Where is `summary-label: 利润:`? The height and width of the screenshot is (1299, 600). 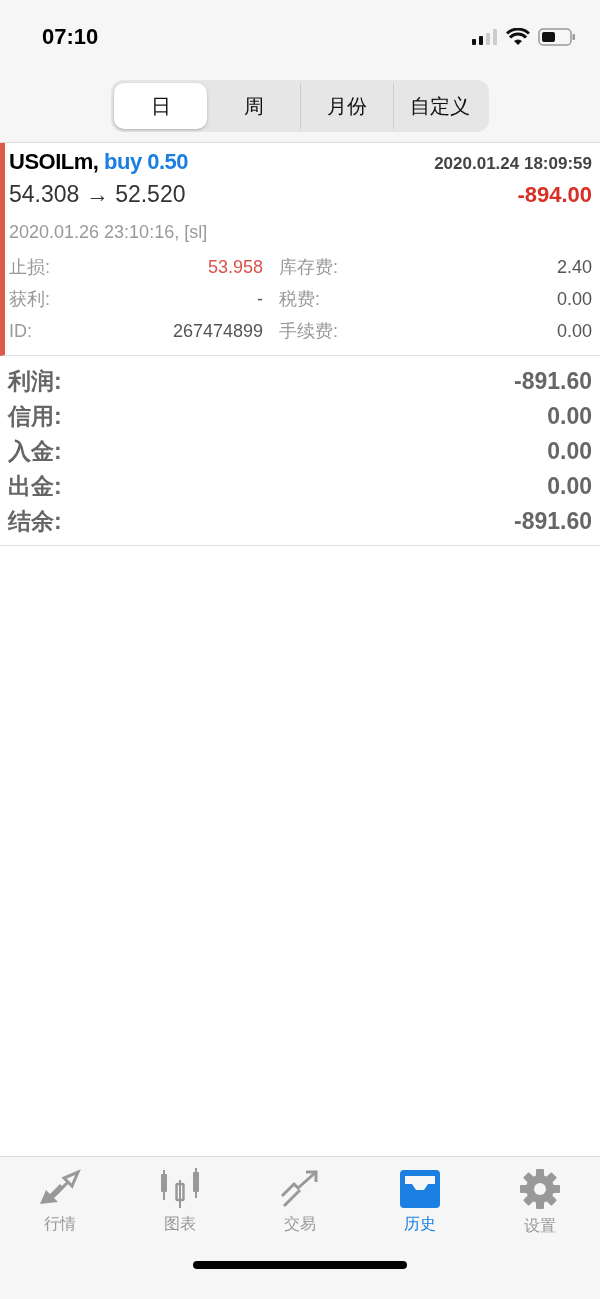 summary-label: 利润: is located at coordinates (35, 381).